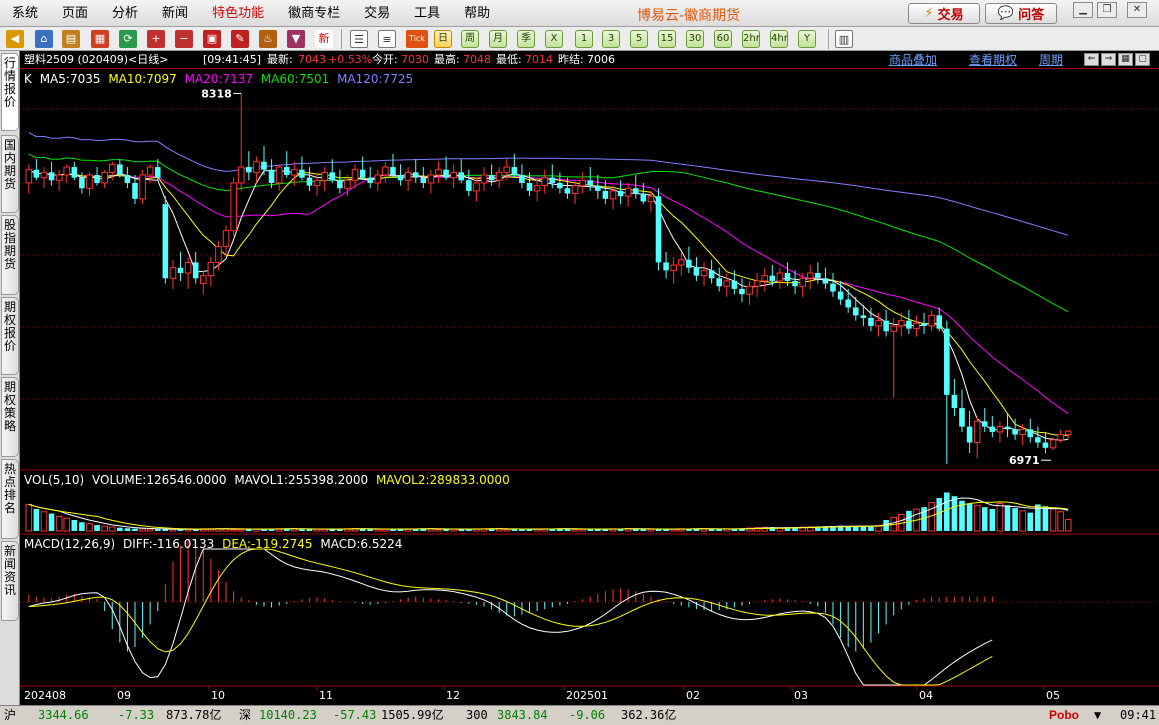 This screenshot has height=725, width=1159. I want to click on period-button: 60, so click(723, 39).